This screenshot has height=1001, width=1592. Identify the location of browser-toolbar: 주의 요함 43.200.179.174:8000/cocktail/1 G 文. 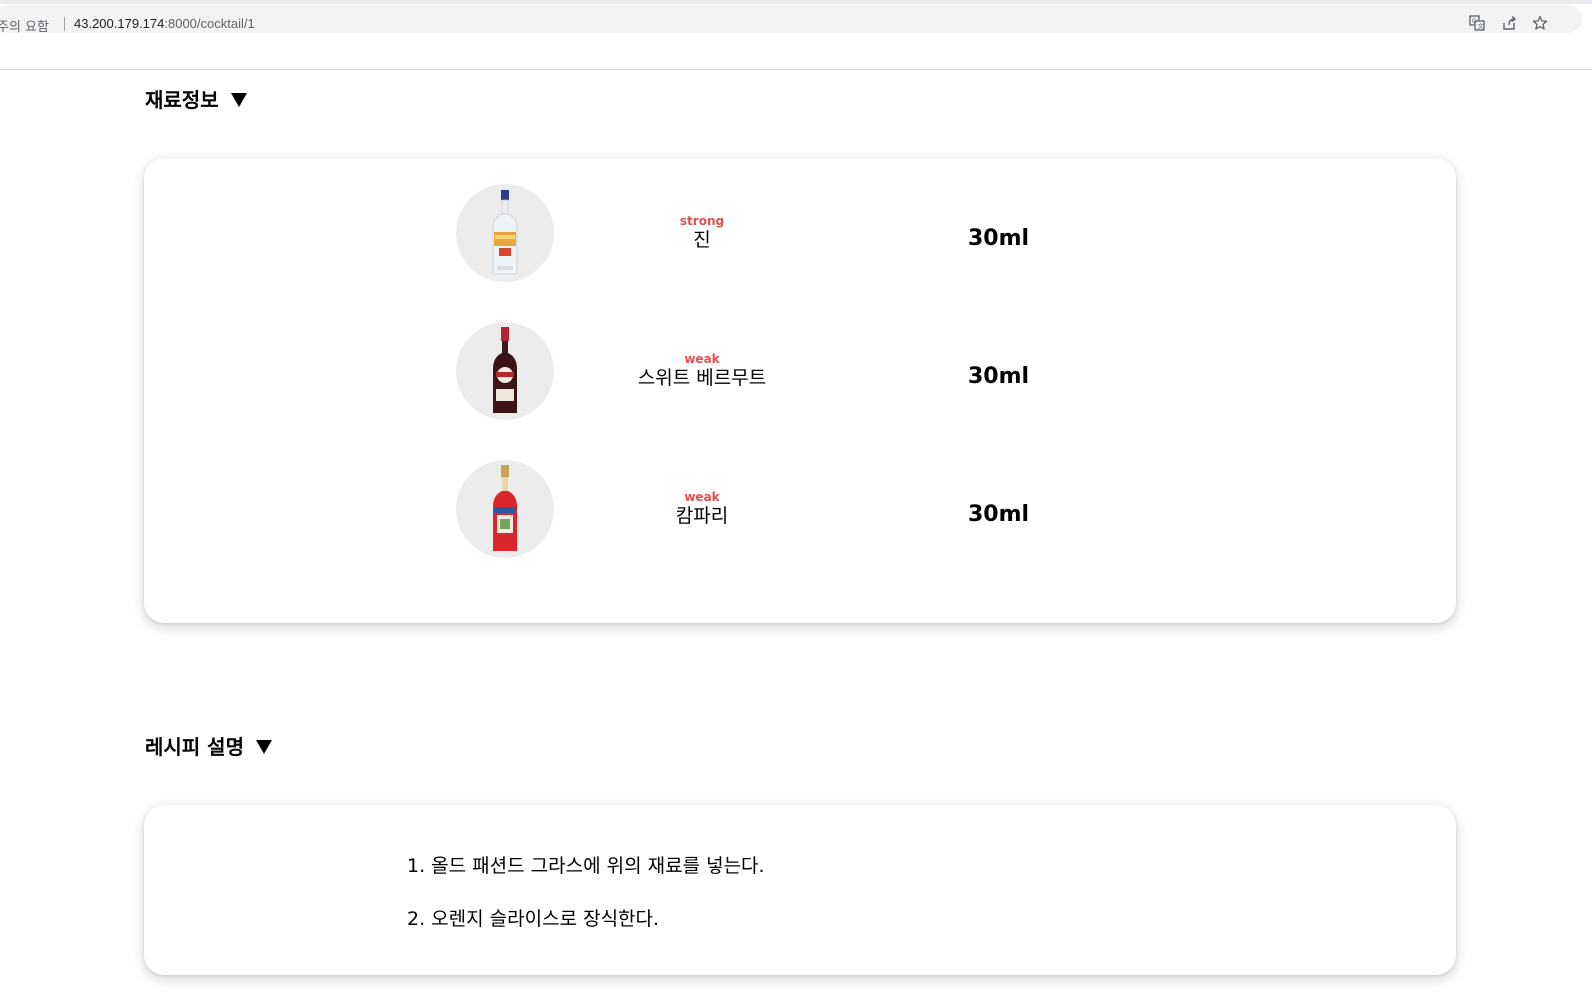
(796, 35).